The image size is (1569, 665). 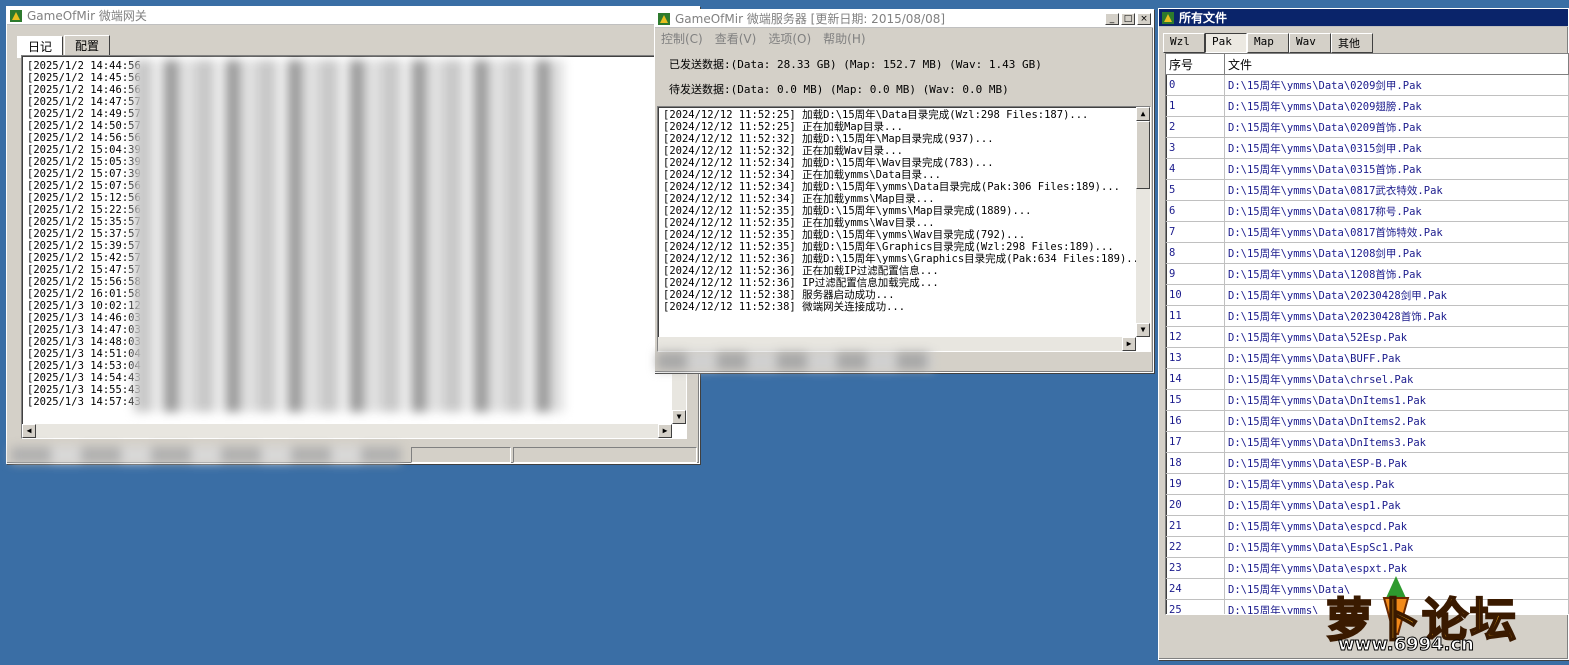 I want to click on table-row: 5 D:\15周年\ymms\Data\0817武衣特效.Pak, so click(x=1367, y=190).